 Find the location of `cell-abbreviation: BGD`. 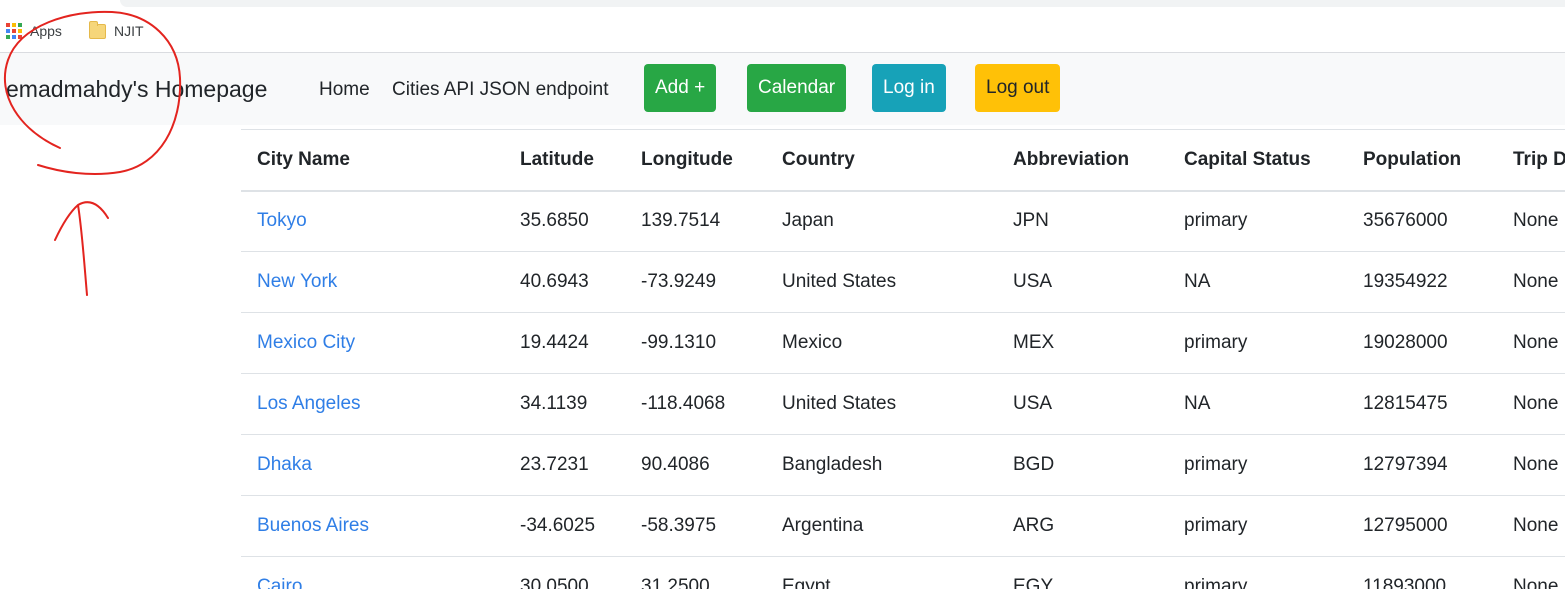

cell-abbreviation: BGD is located at coordinates (1082, 465).